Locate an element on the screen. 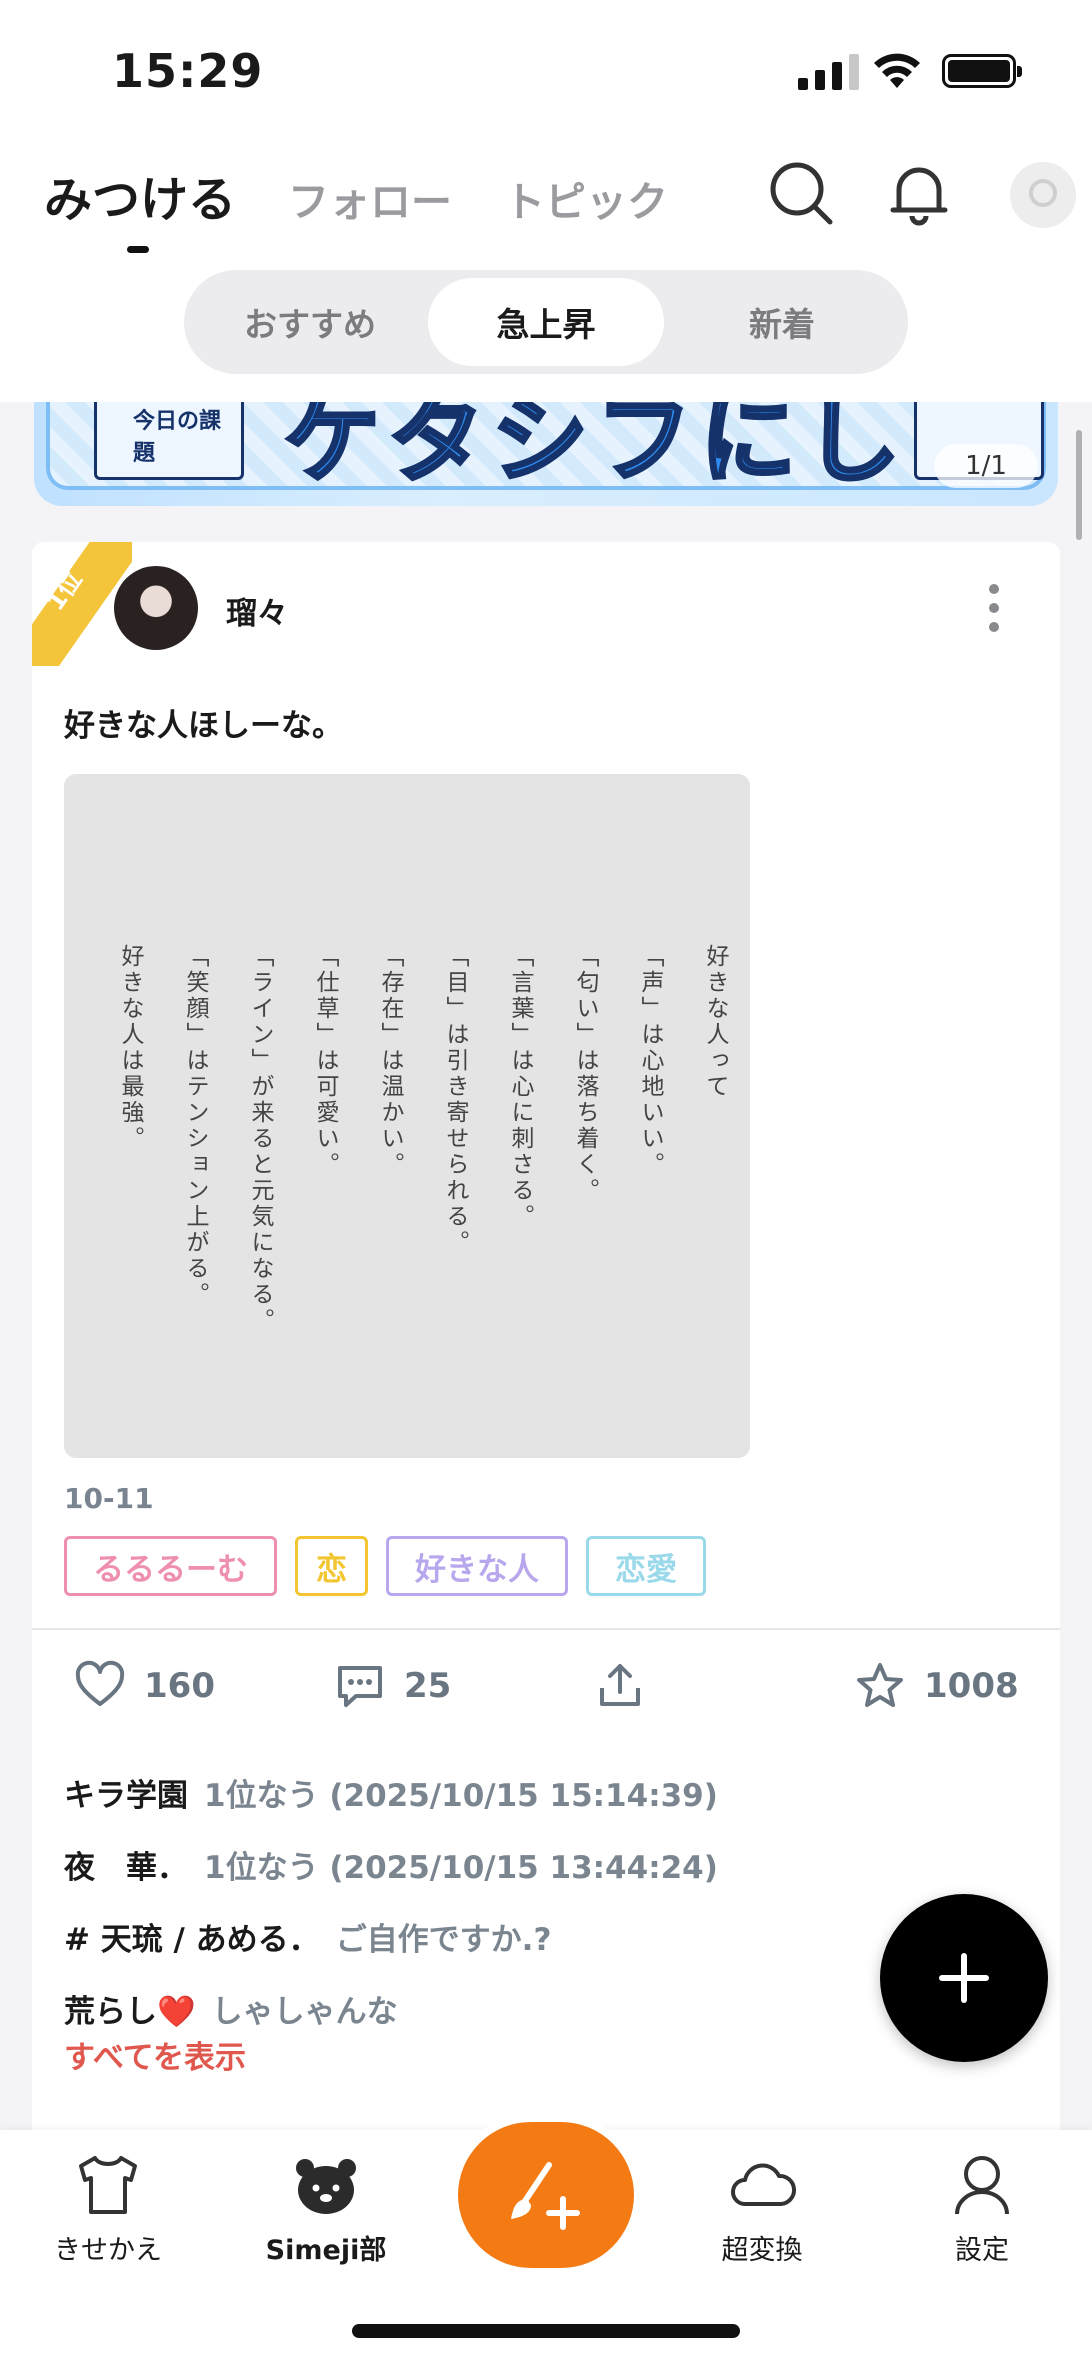 Image resolution: width=1092 pixels, height=2364 pixels. main-tabs: みつける フォロー トピック is located at coordinates (356, 195).